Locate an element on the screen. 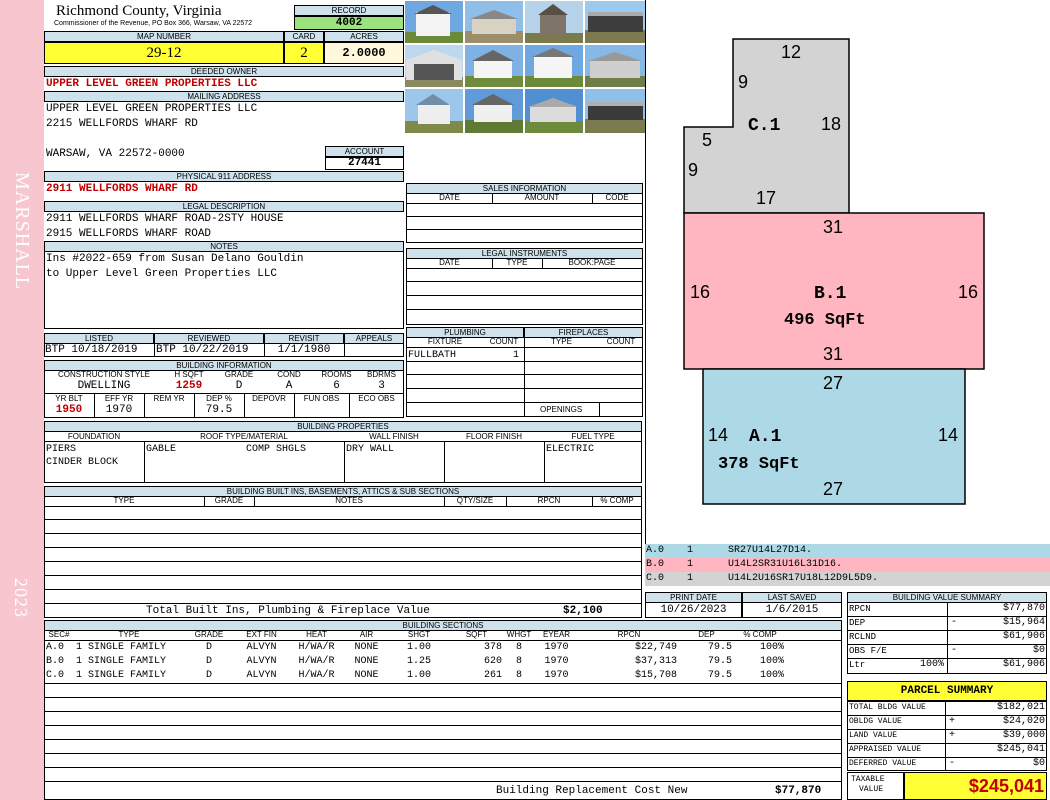  bvs-ltr-pct: 100% is located at coordinates (931, 664).